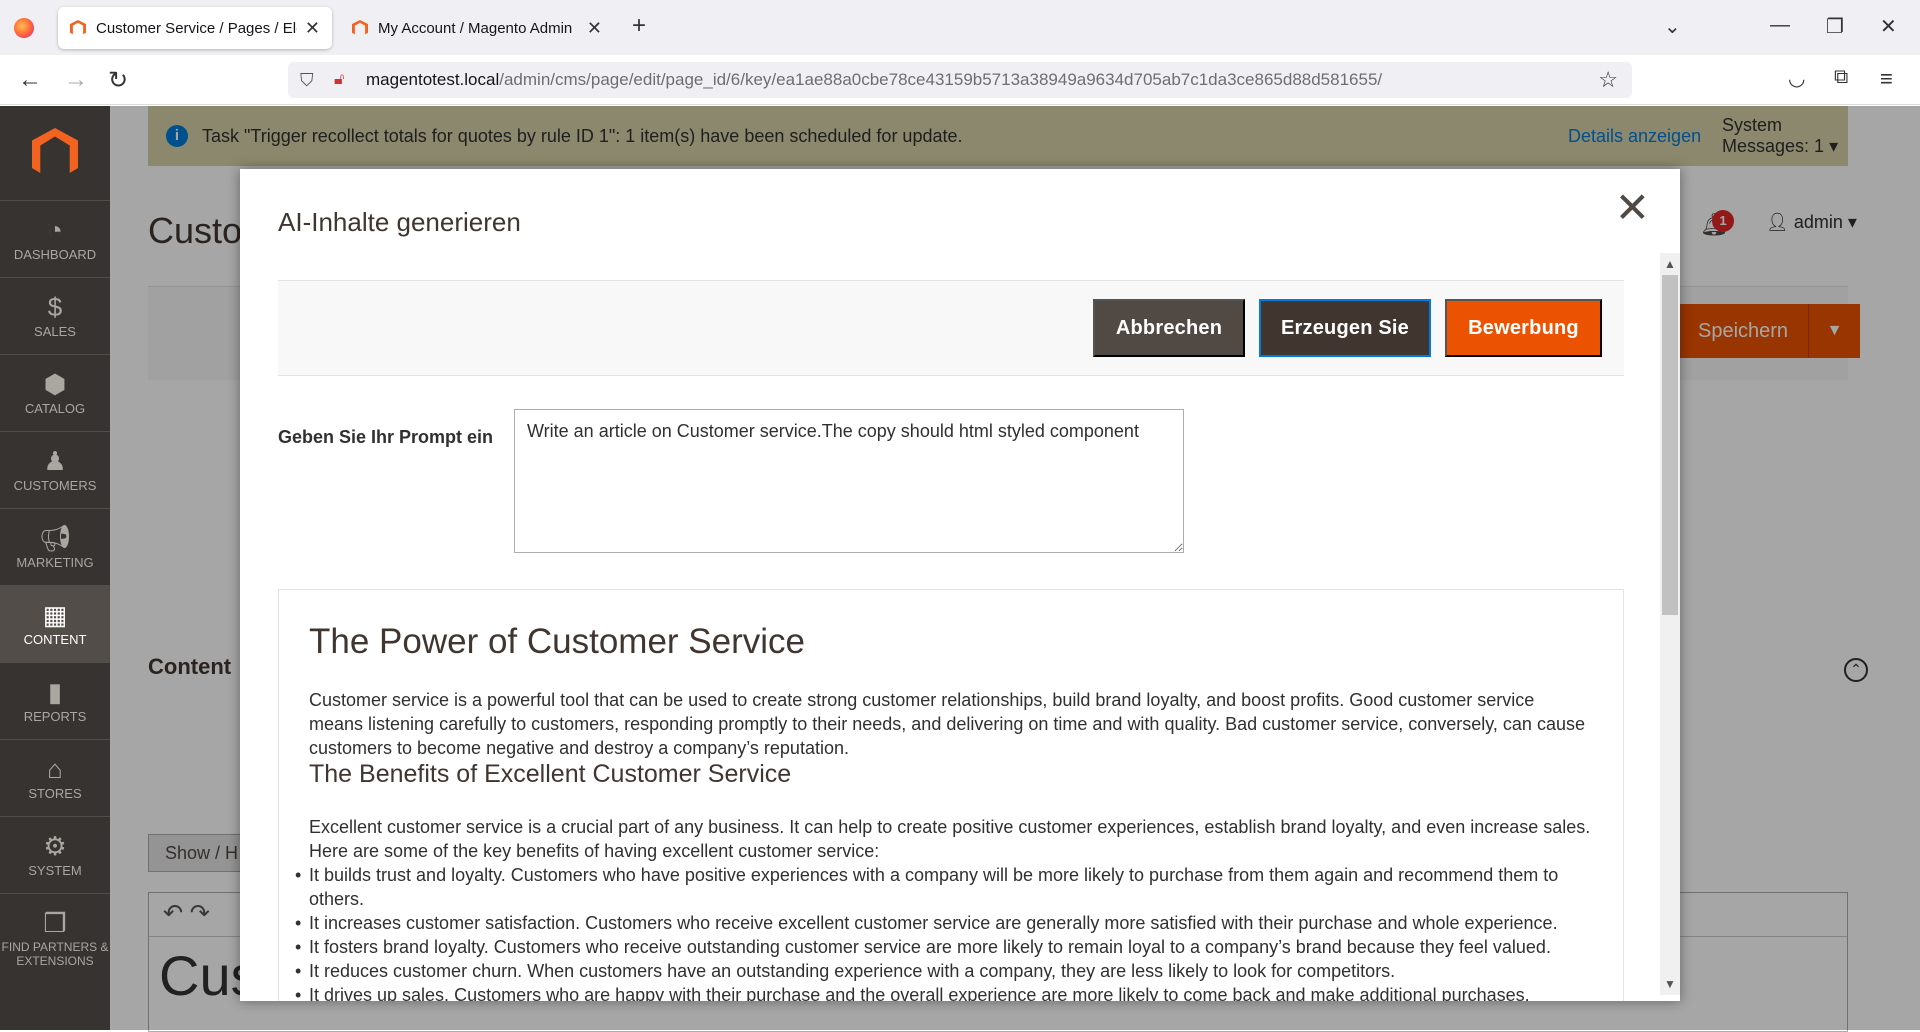 The height and width of the screenshot is (1032, 1920). Describe the element at coordinates (55, 230) in the screenshot. I see `dashboard-icon: ◔` at that location.